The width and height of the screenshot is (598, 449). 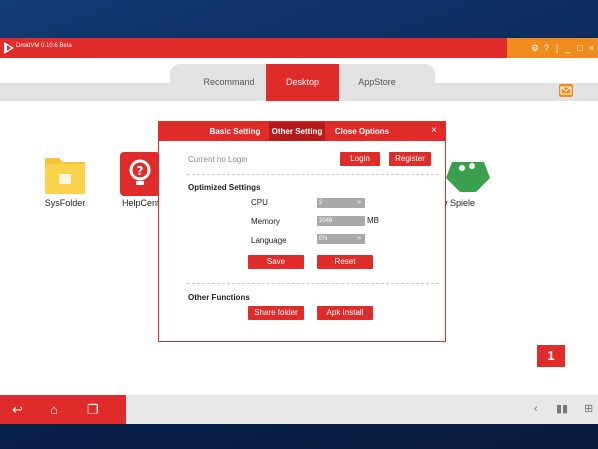 I want to click on bottom-nav-bar: ↩ ⌂ ❐ ‹ ▮▮ ⊞, so click(x=299, y=409).